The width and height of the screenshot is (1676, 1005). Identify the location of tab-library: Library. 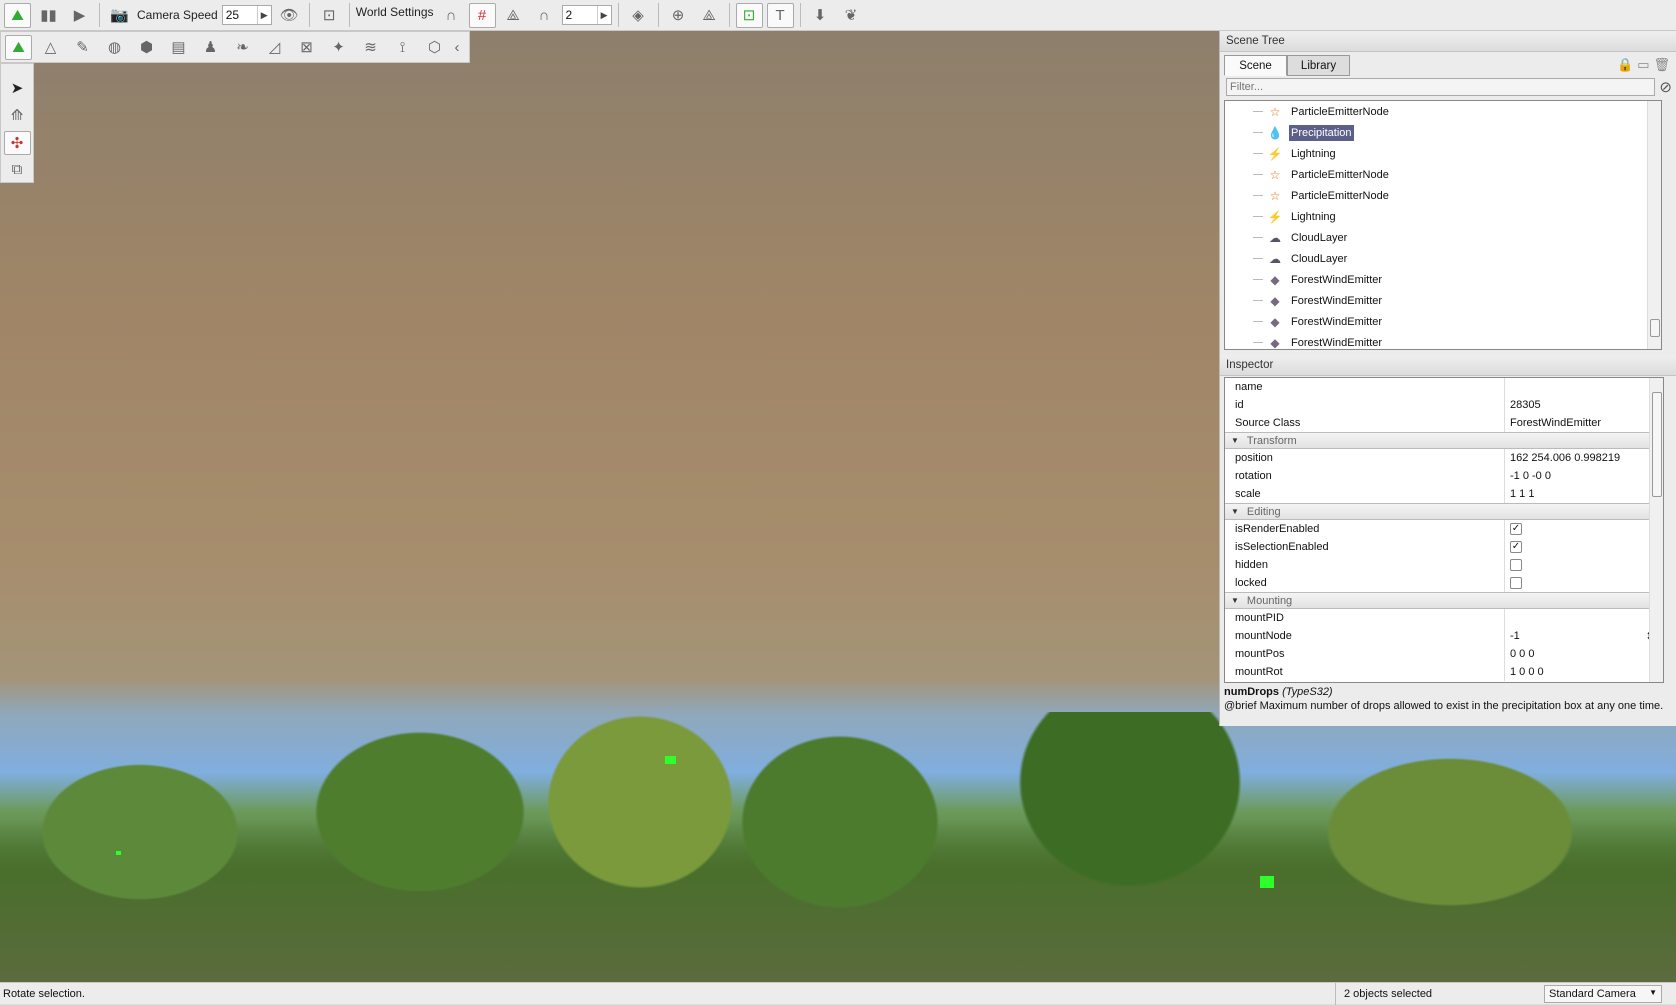
(1318, 65).